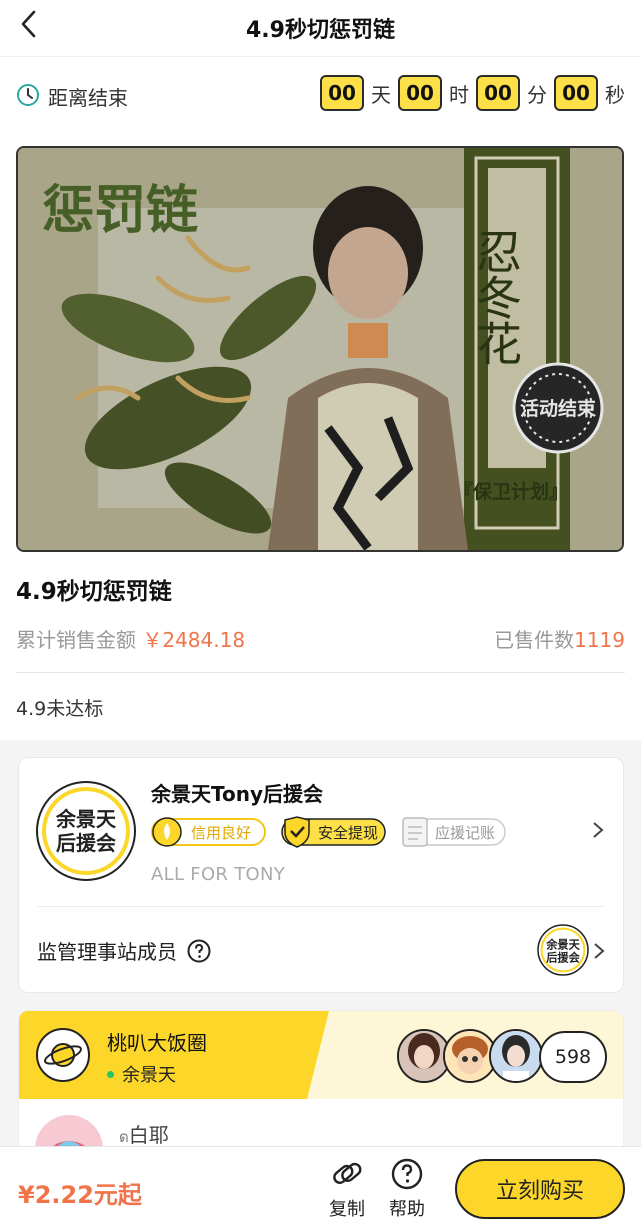  Describe the element at coordinates (498, 93) in the screenshot. I see `minutes-value: 00` at that location.